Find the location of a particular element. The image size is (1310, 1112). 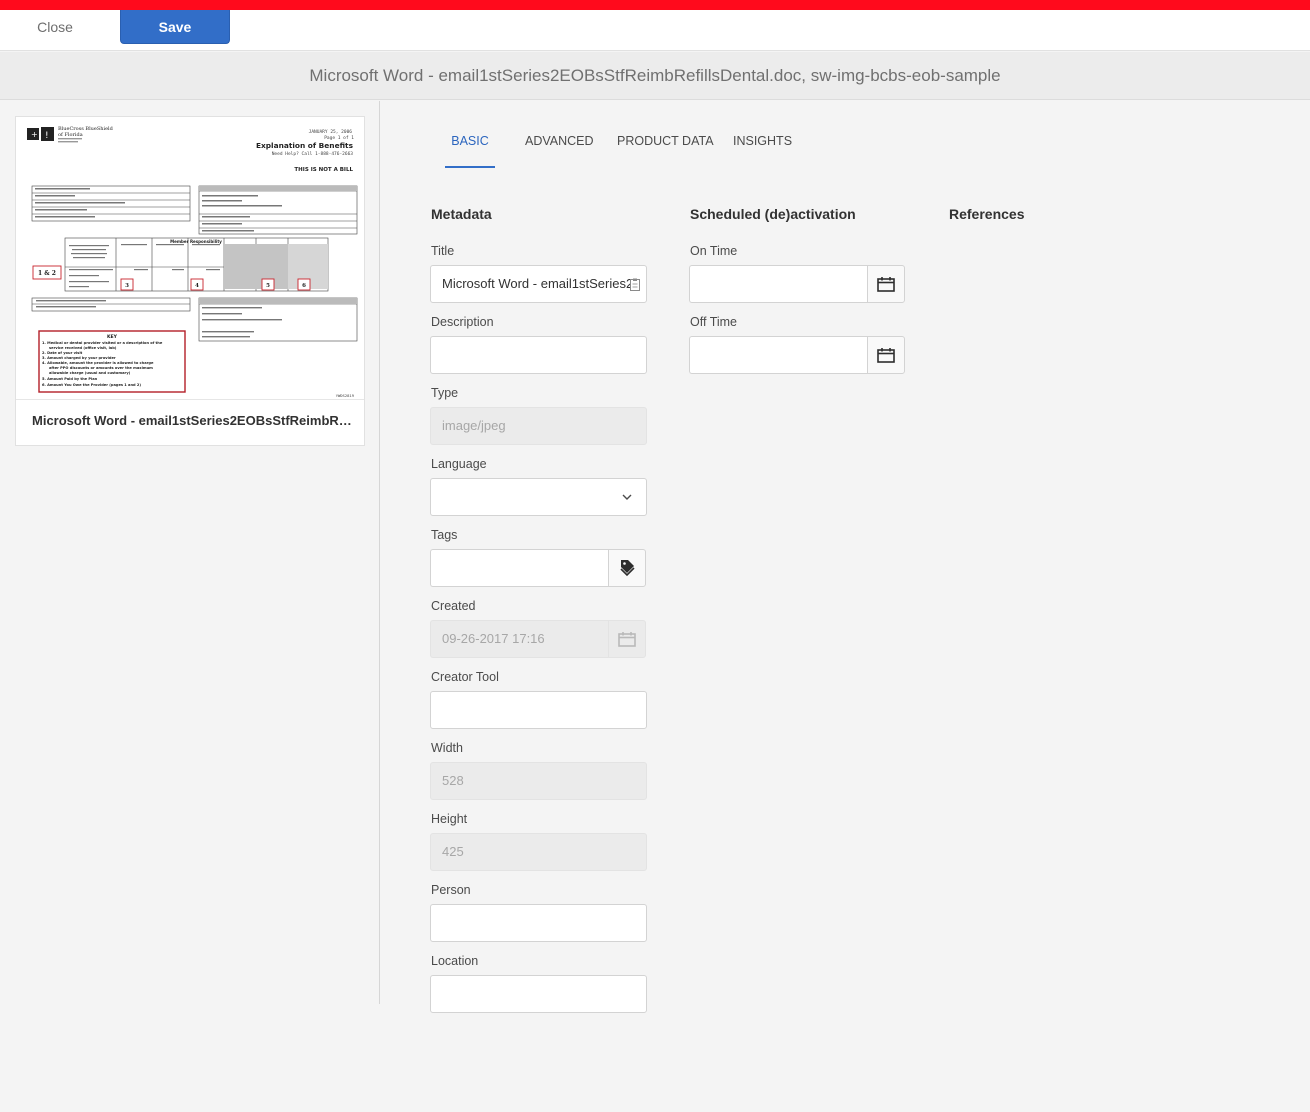

type-label: Type is located at coordinates (445, 393).